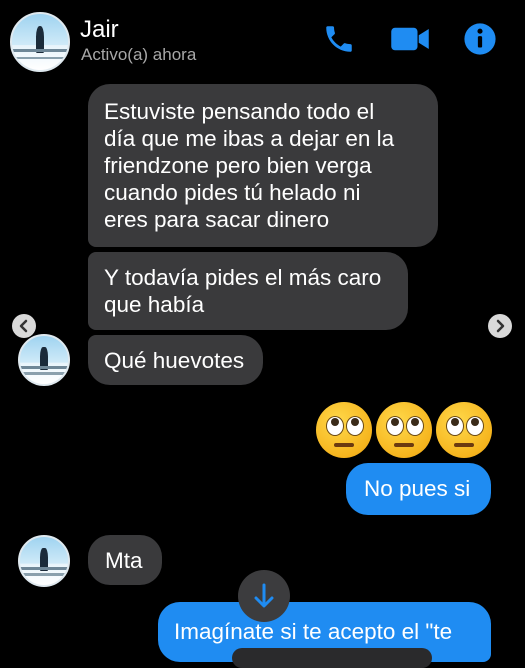 The image size is (525, 668). What do you see at coordinates (239, 111) in the screenshot?
I see `message-line: Estuviste pensando todo el` at bounding box center [239, 111].